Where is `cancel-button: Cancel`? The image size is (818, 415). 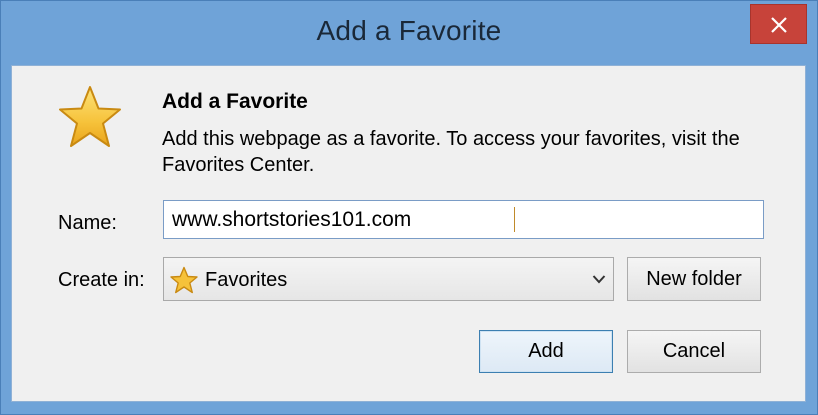
cancel-button: Cancel is located at coordinates (694, 351).